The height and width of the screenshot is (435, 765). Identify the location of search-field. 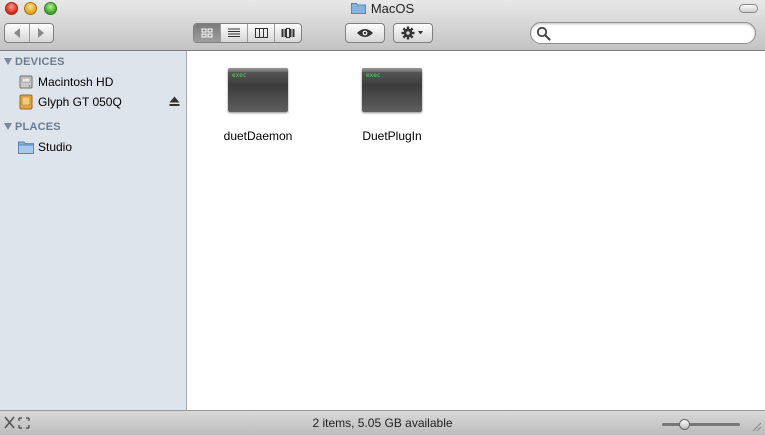
(643, 33).